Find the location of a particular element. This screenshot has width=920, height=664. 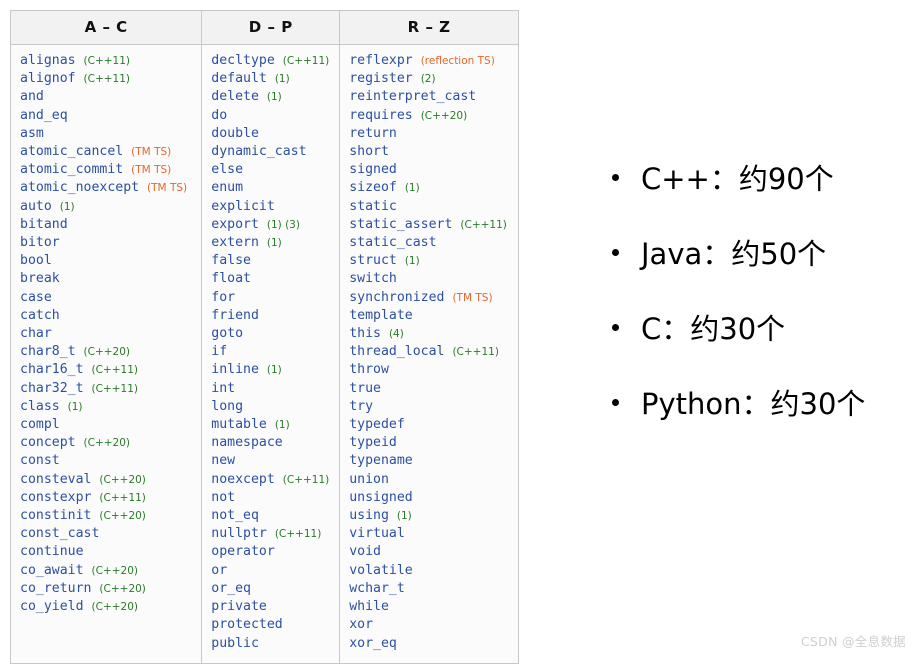

keyword-item: if is located at coordinates (272, 352).